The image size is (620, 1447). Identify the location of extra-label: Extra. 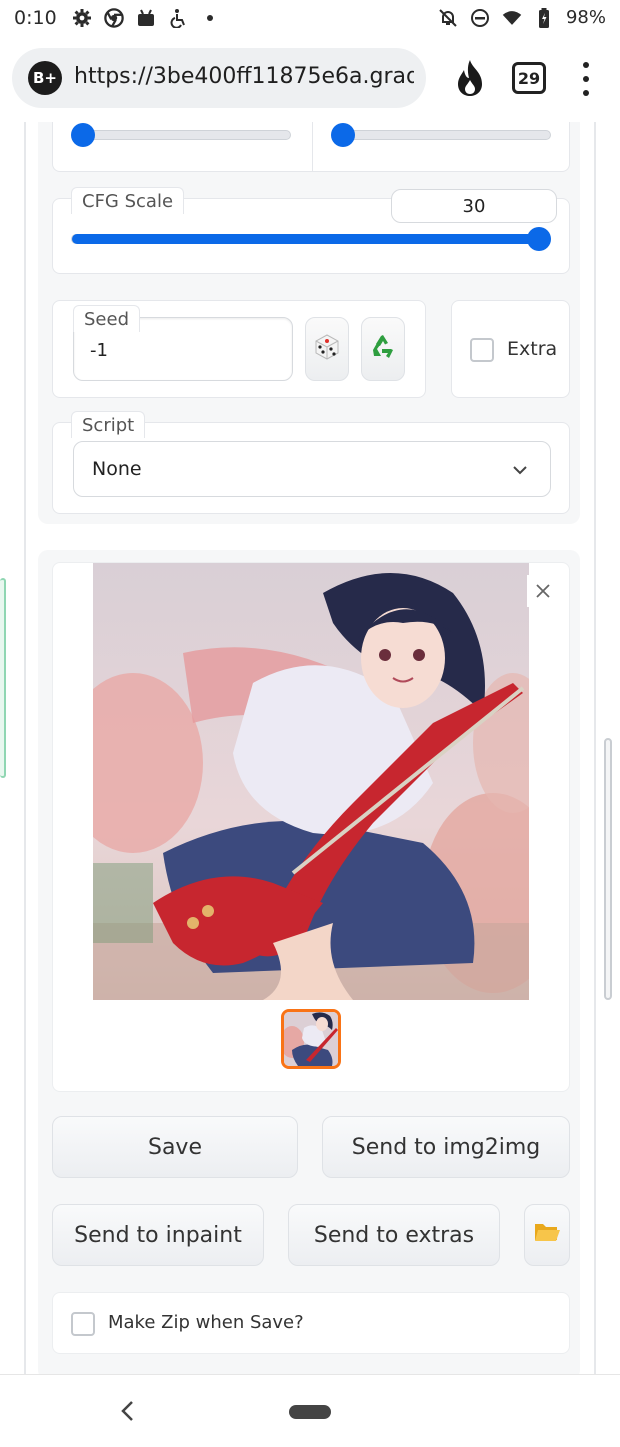
(532, 349).